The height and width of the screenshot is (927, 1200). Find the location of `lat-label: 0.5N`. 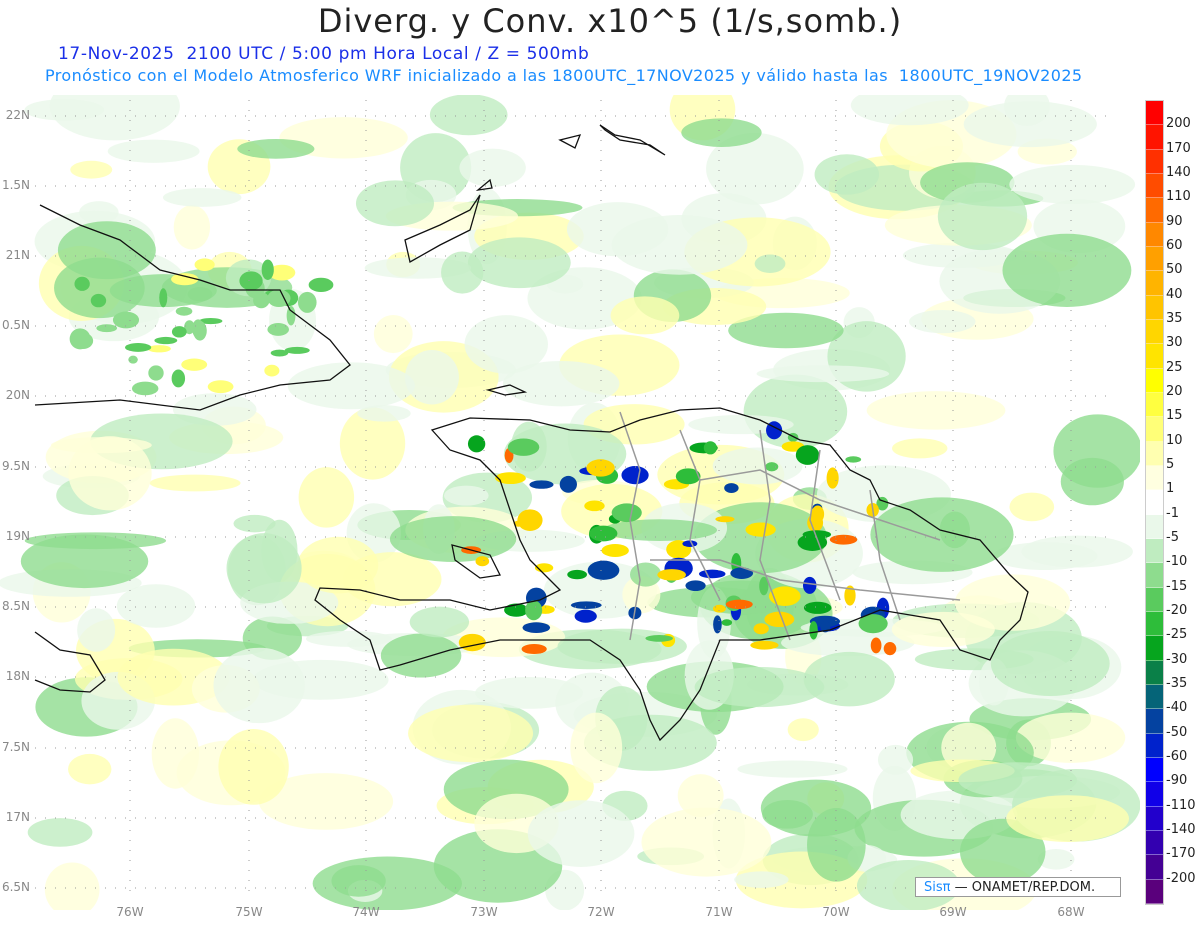

lat-label: 0.5N is located at coordinates (15, 325).